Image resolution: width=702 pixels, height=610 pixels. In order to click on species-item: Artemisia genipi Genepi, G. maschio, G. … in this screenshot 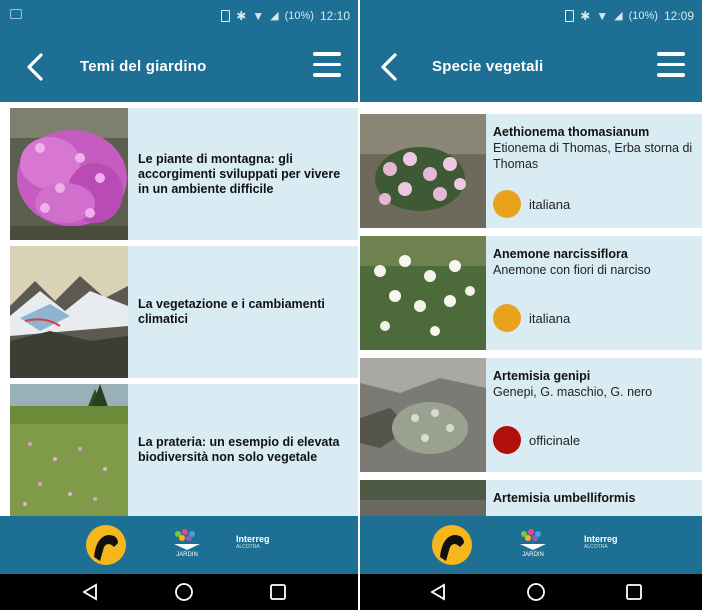, I will do `click(531, 415)`.